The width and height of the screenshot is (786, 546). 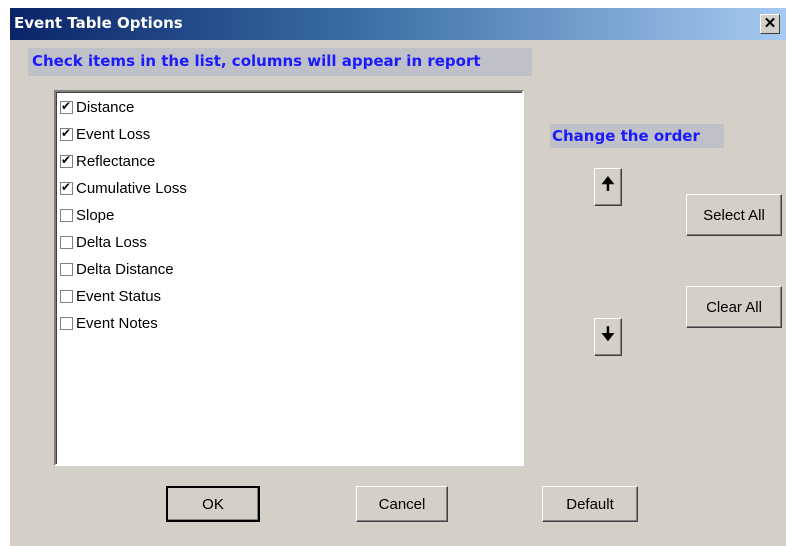 I want to click on list-item-distance: Distance, so click(x=97, y=107).